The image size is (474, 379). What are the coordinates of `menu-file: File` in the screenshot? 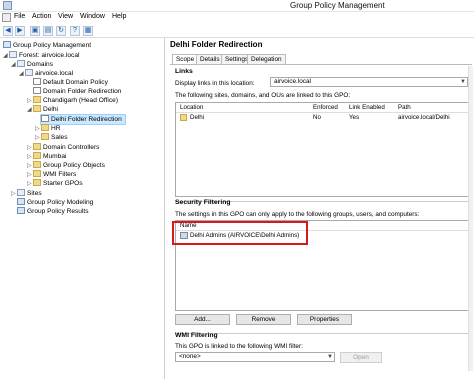 It's located at (19, 16).